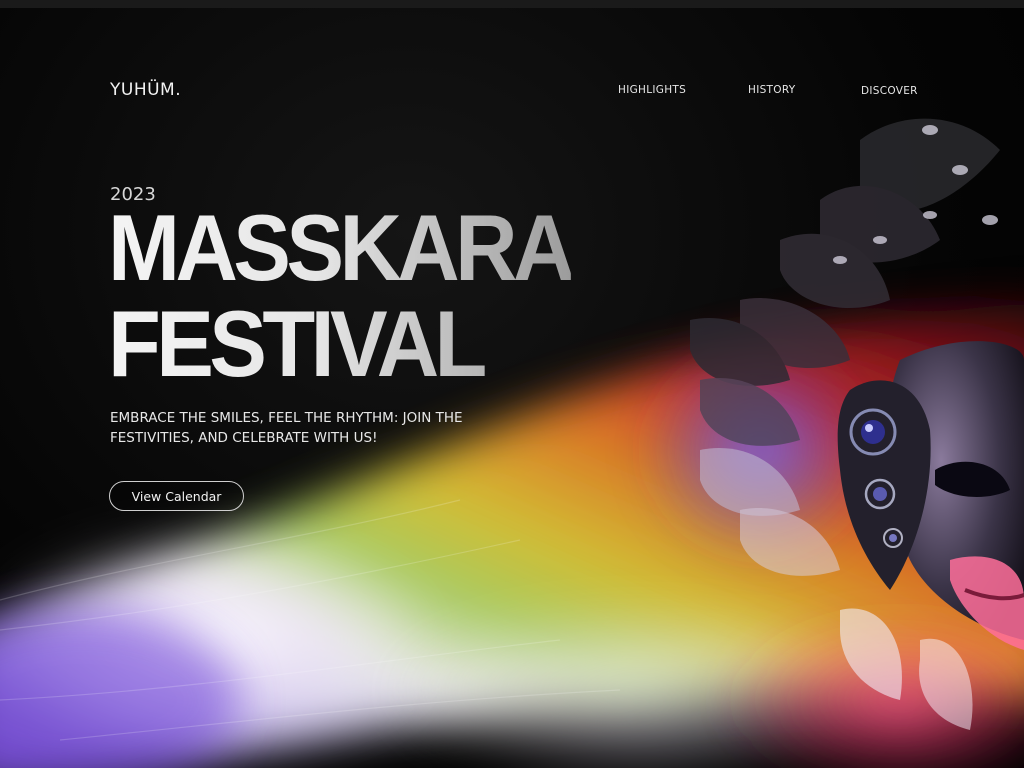  Describe the element at coordinates (512, 94) in the screenshot. I see `main-nav: HIGHLIGHTS HISTORY DISCOVER` at that location.